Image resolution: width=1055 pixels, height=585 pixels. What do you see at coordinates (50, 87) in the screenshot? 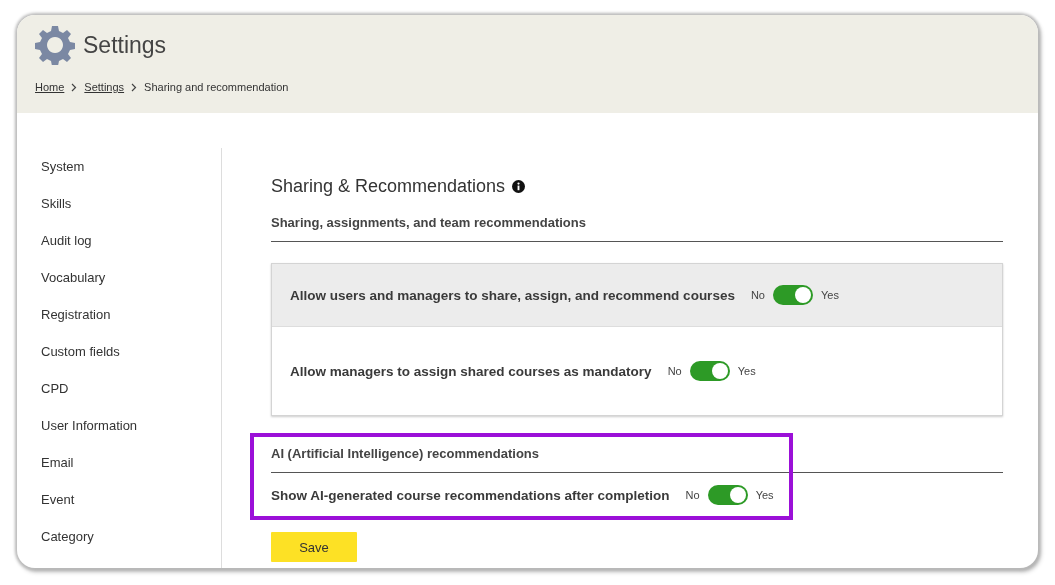
I see `breadcrumb-link: Home` at bounding box center [50, 87].